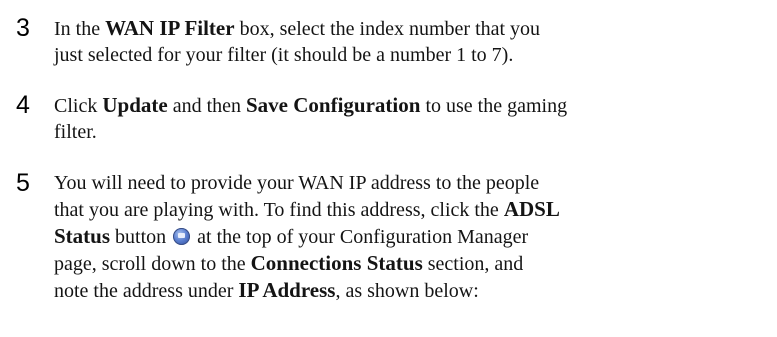  Describe the element at coordinates (23, 28) in the screenshot. I see `step-number: 3` at that location.